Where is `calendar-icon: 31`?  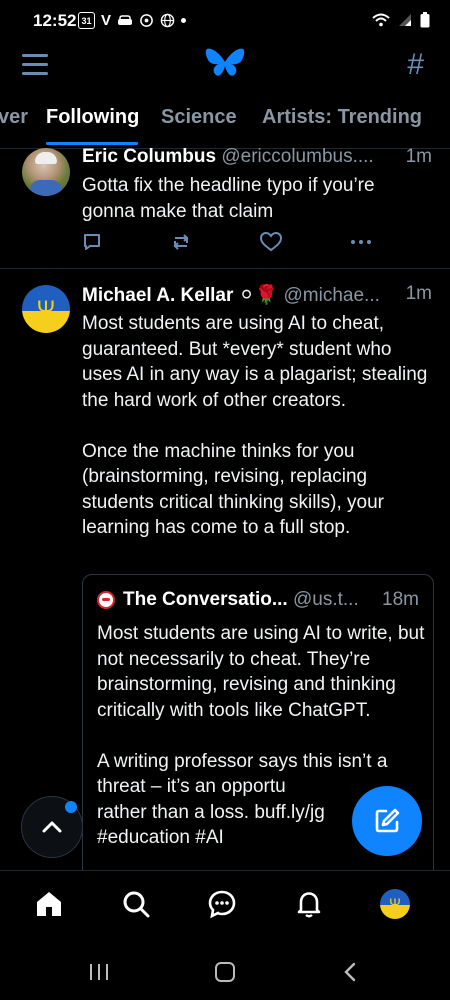 calendar-icon: 31 is located at coordinates (86, 20).